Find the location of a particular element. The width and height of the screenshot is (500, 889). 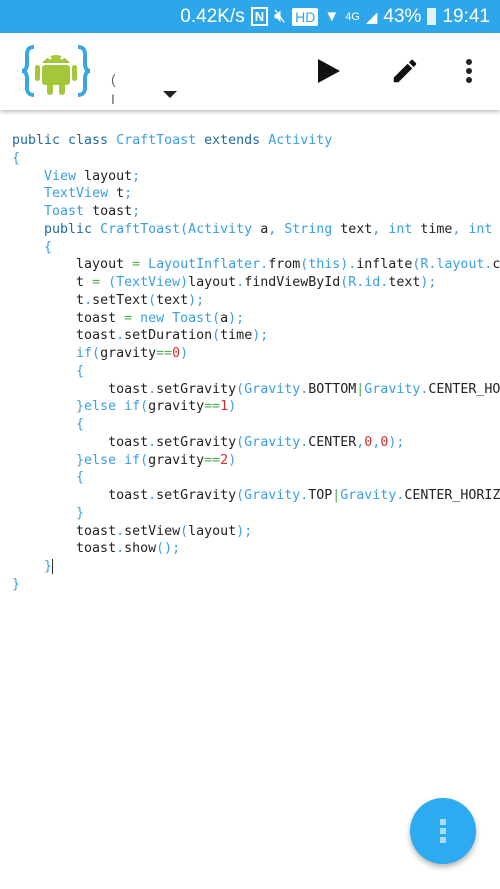

code-token: }else if( is located at coordinates (112, 407).